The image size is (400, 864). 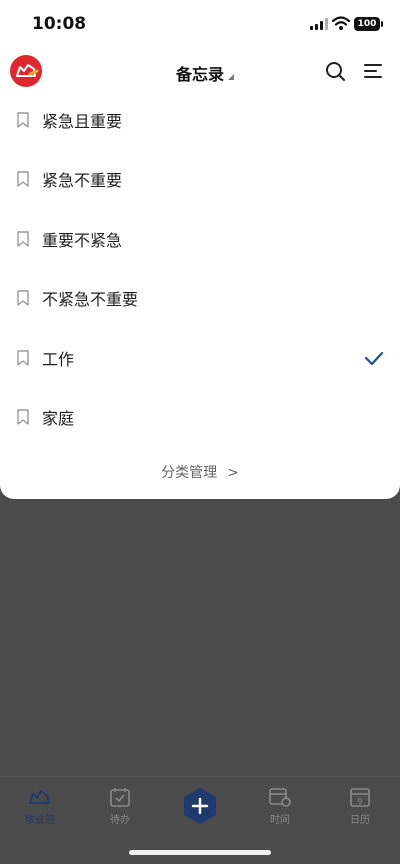 I want to click on manage-categories-label: 分类管理, so click(x=189, y=473).